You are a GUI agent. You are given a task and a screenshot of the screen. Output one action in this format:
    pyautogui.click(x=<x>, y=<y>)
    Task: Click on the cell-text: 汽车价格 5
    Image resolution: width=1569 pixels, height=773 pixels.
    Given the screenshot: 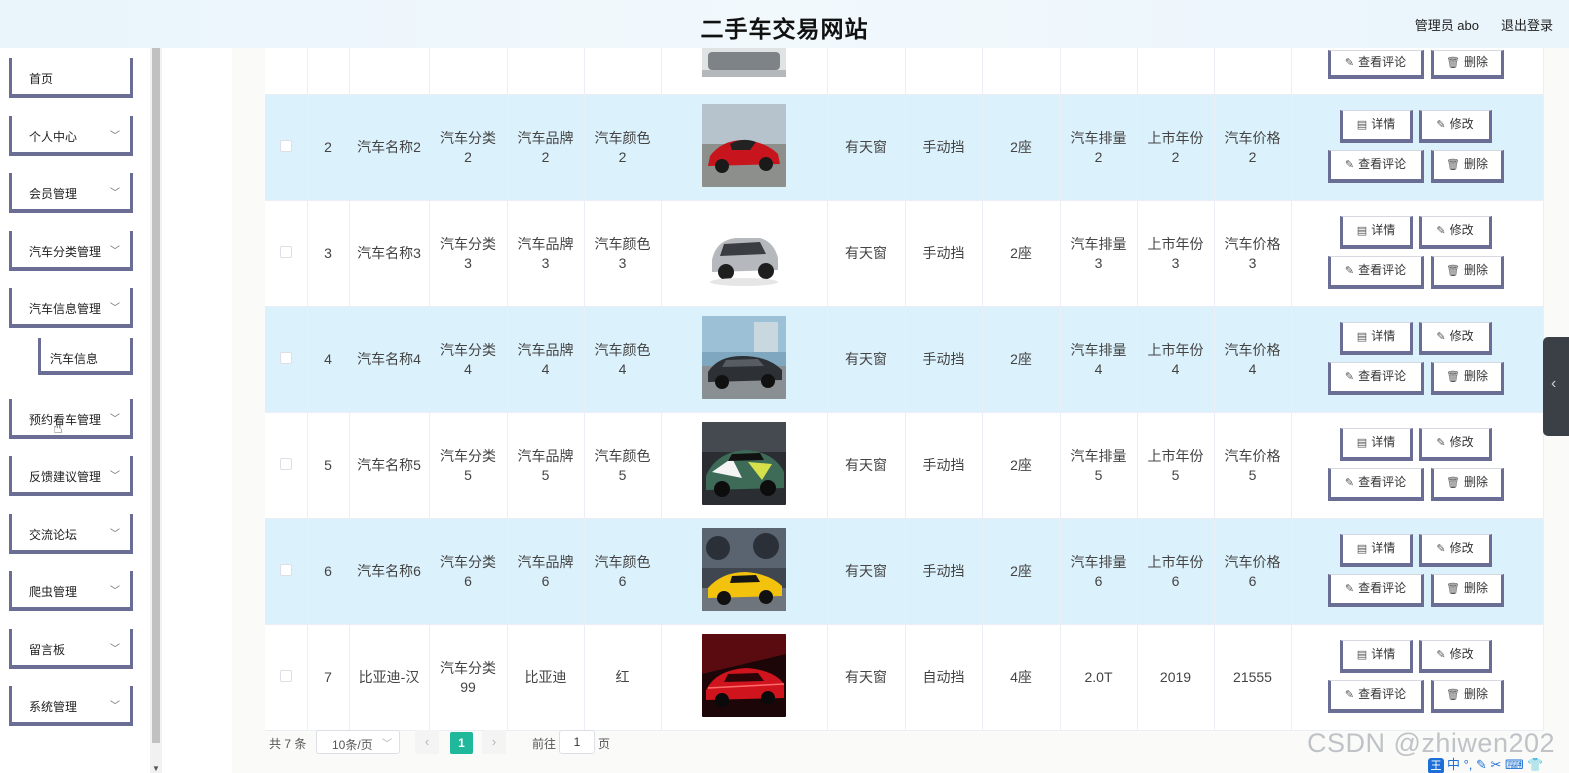 What is the action you would take?
    pyautogui.click(x=1252, y=465)
    